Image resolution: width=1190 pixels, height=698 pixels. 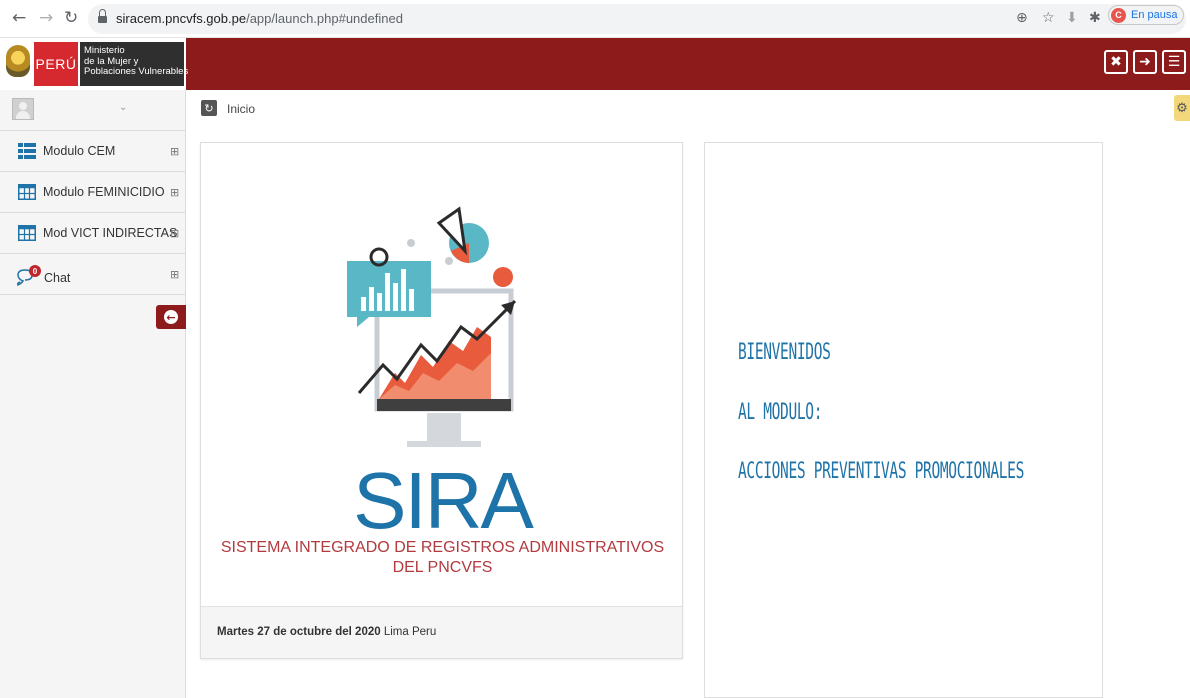 I want to click on welcome-line-2: AL MODULO:, so click(x=780, y=412).